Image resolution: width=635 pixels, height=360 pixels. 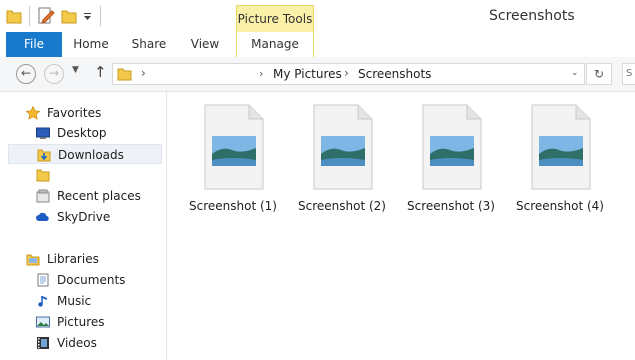 I want to click on nav-item-music: Music, so click(x=85, y=301).